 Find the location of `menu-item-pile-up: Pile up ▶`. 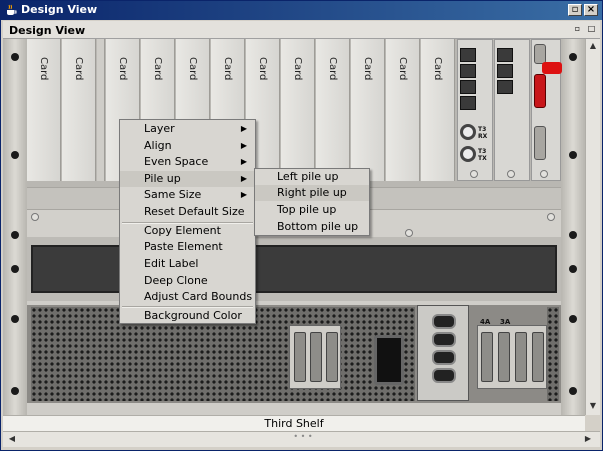

menu-item-pile-up: Pile up ▶ is located at coordinates (187, 179).